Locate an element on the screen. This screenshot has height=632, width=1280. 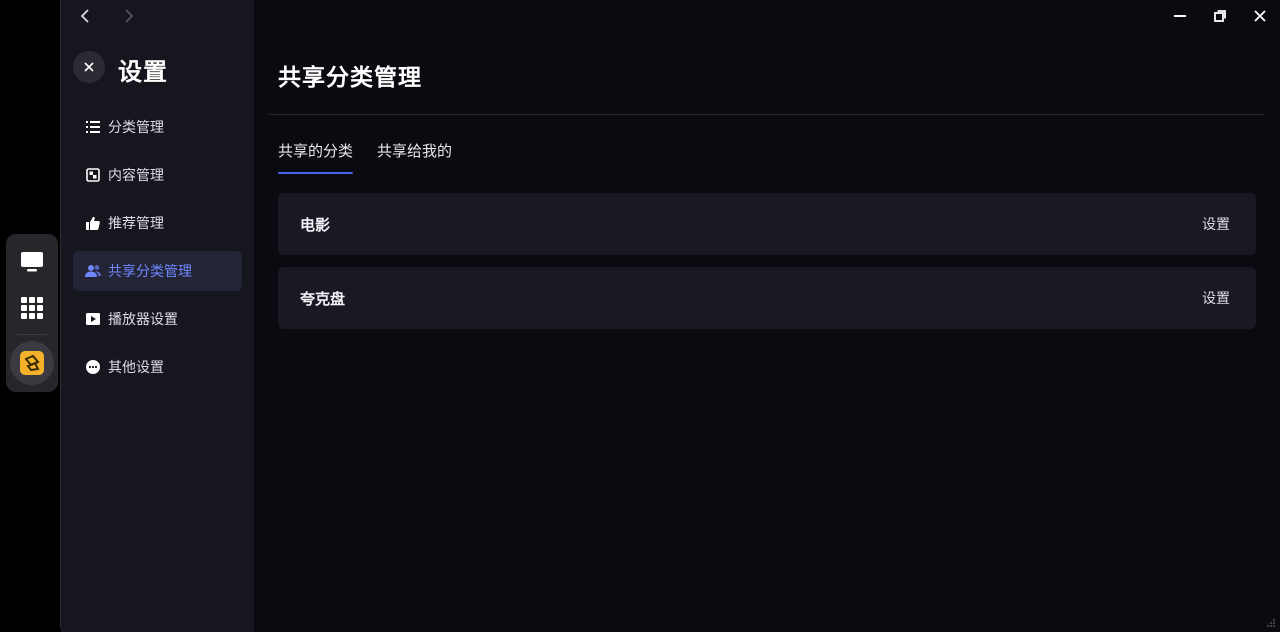
category-name: 夸克盘 is located at coordinates (323, 298).